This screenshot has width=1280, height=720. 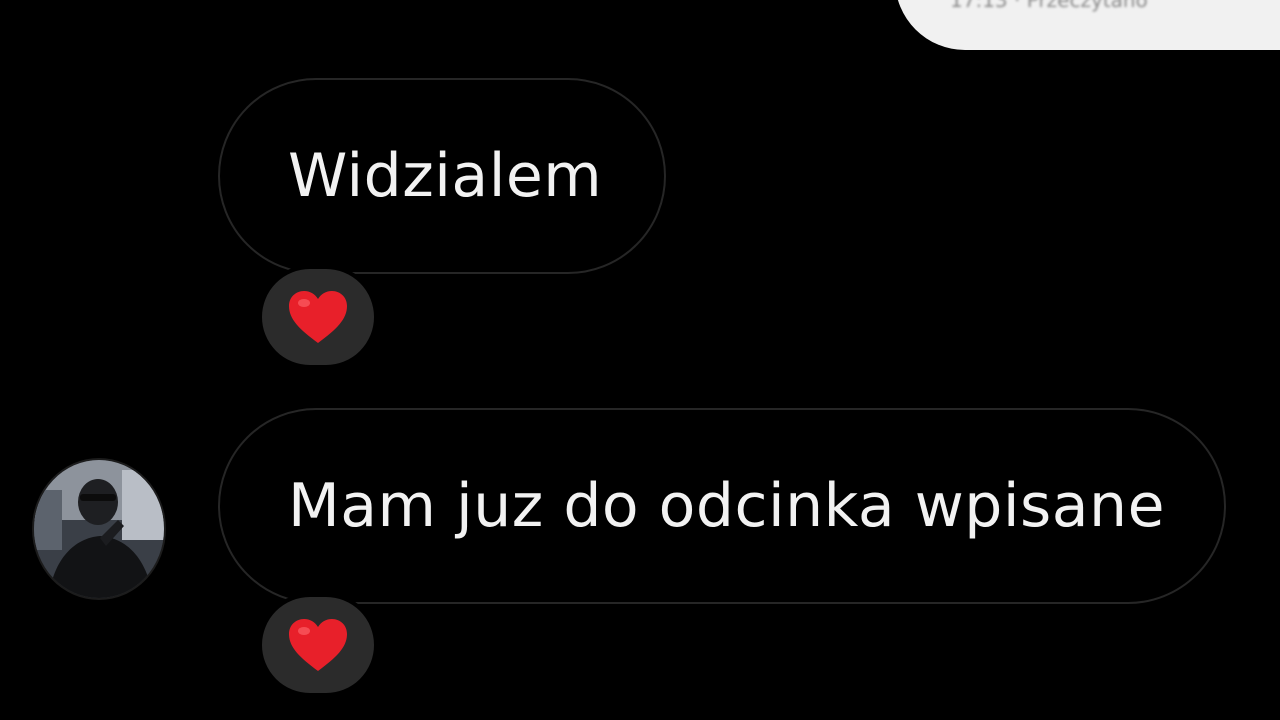 I want to click on avatar, so click(x=99, y=529).